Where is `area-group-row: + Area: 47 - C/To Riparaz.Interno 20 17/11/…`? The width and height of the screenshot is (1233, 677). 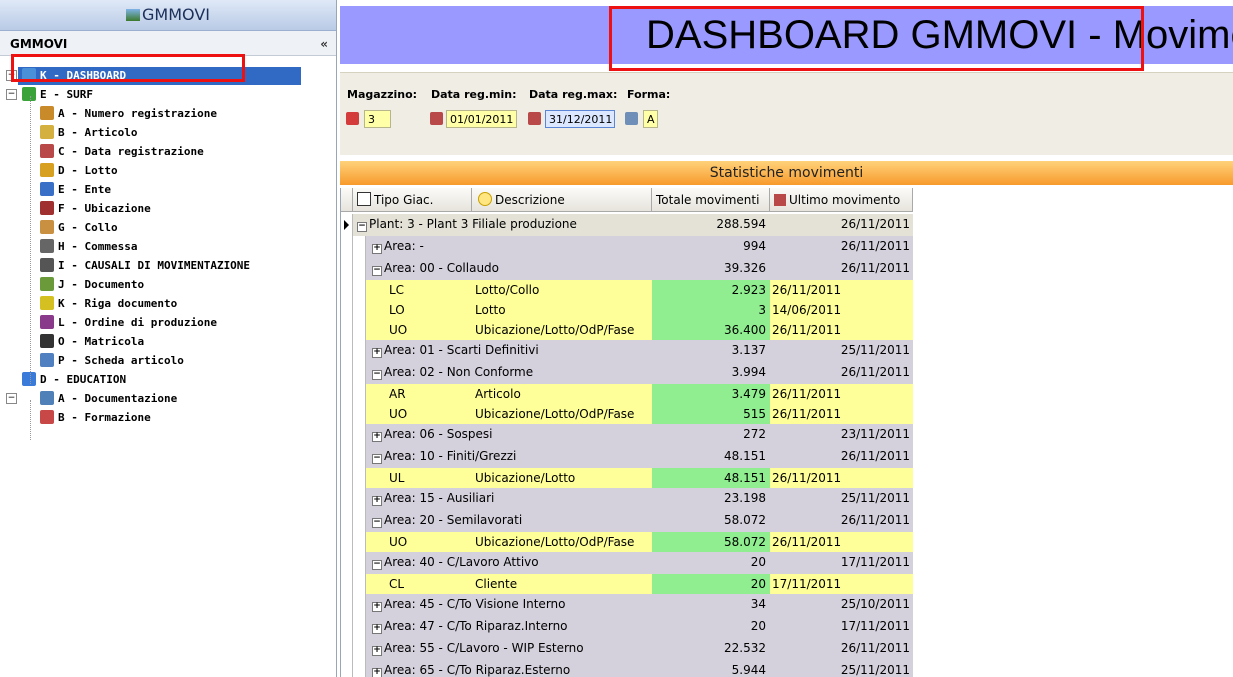 area-group-row: + Area: 47 - C/To Riparaz.Interno 20 17/11/… is located at coordinates (627, 627).